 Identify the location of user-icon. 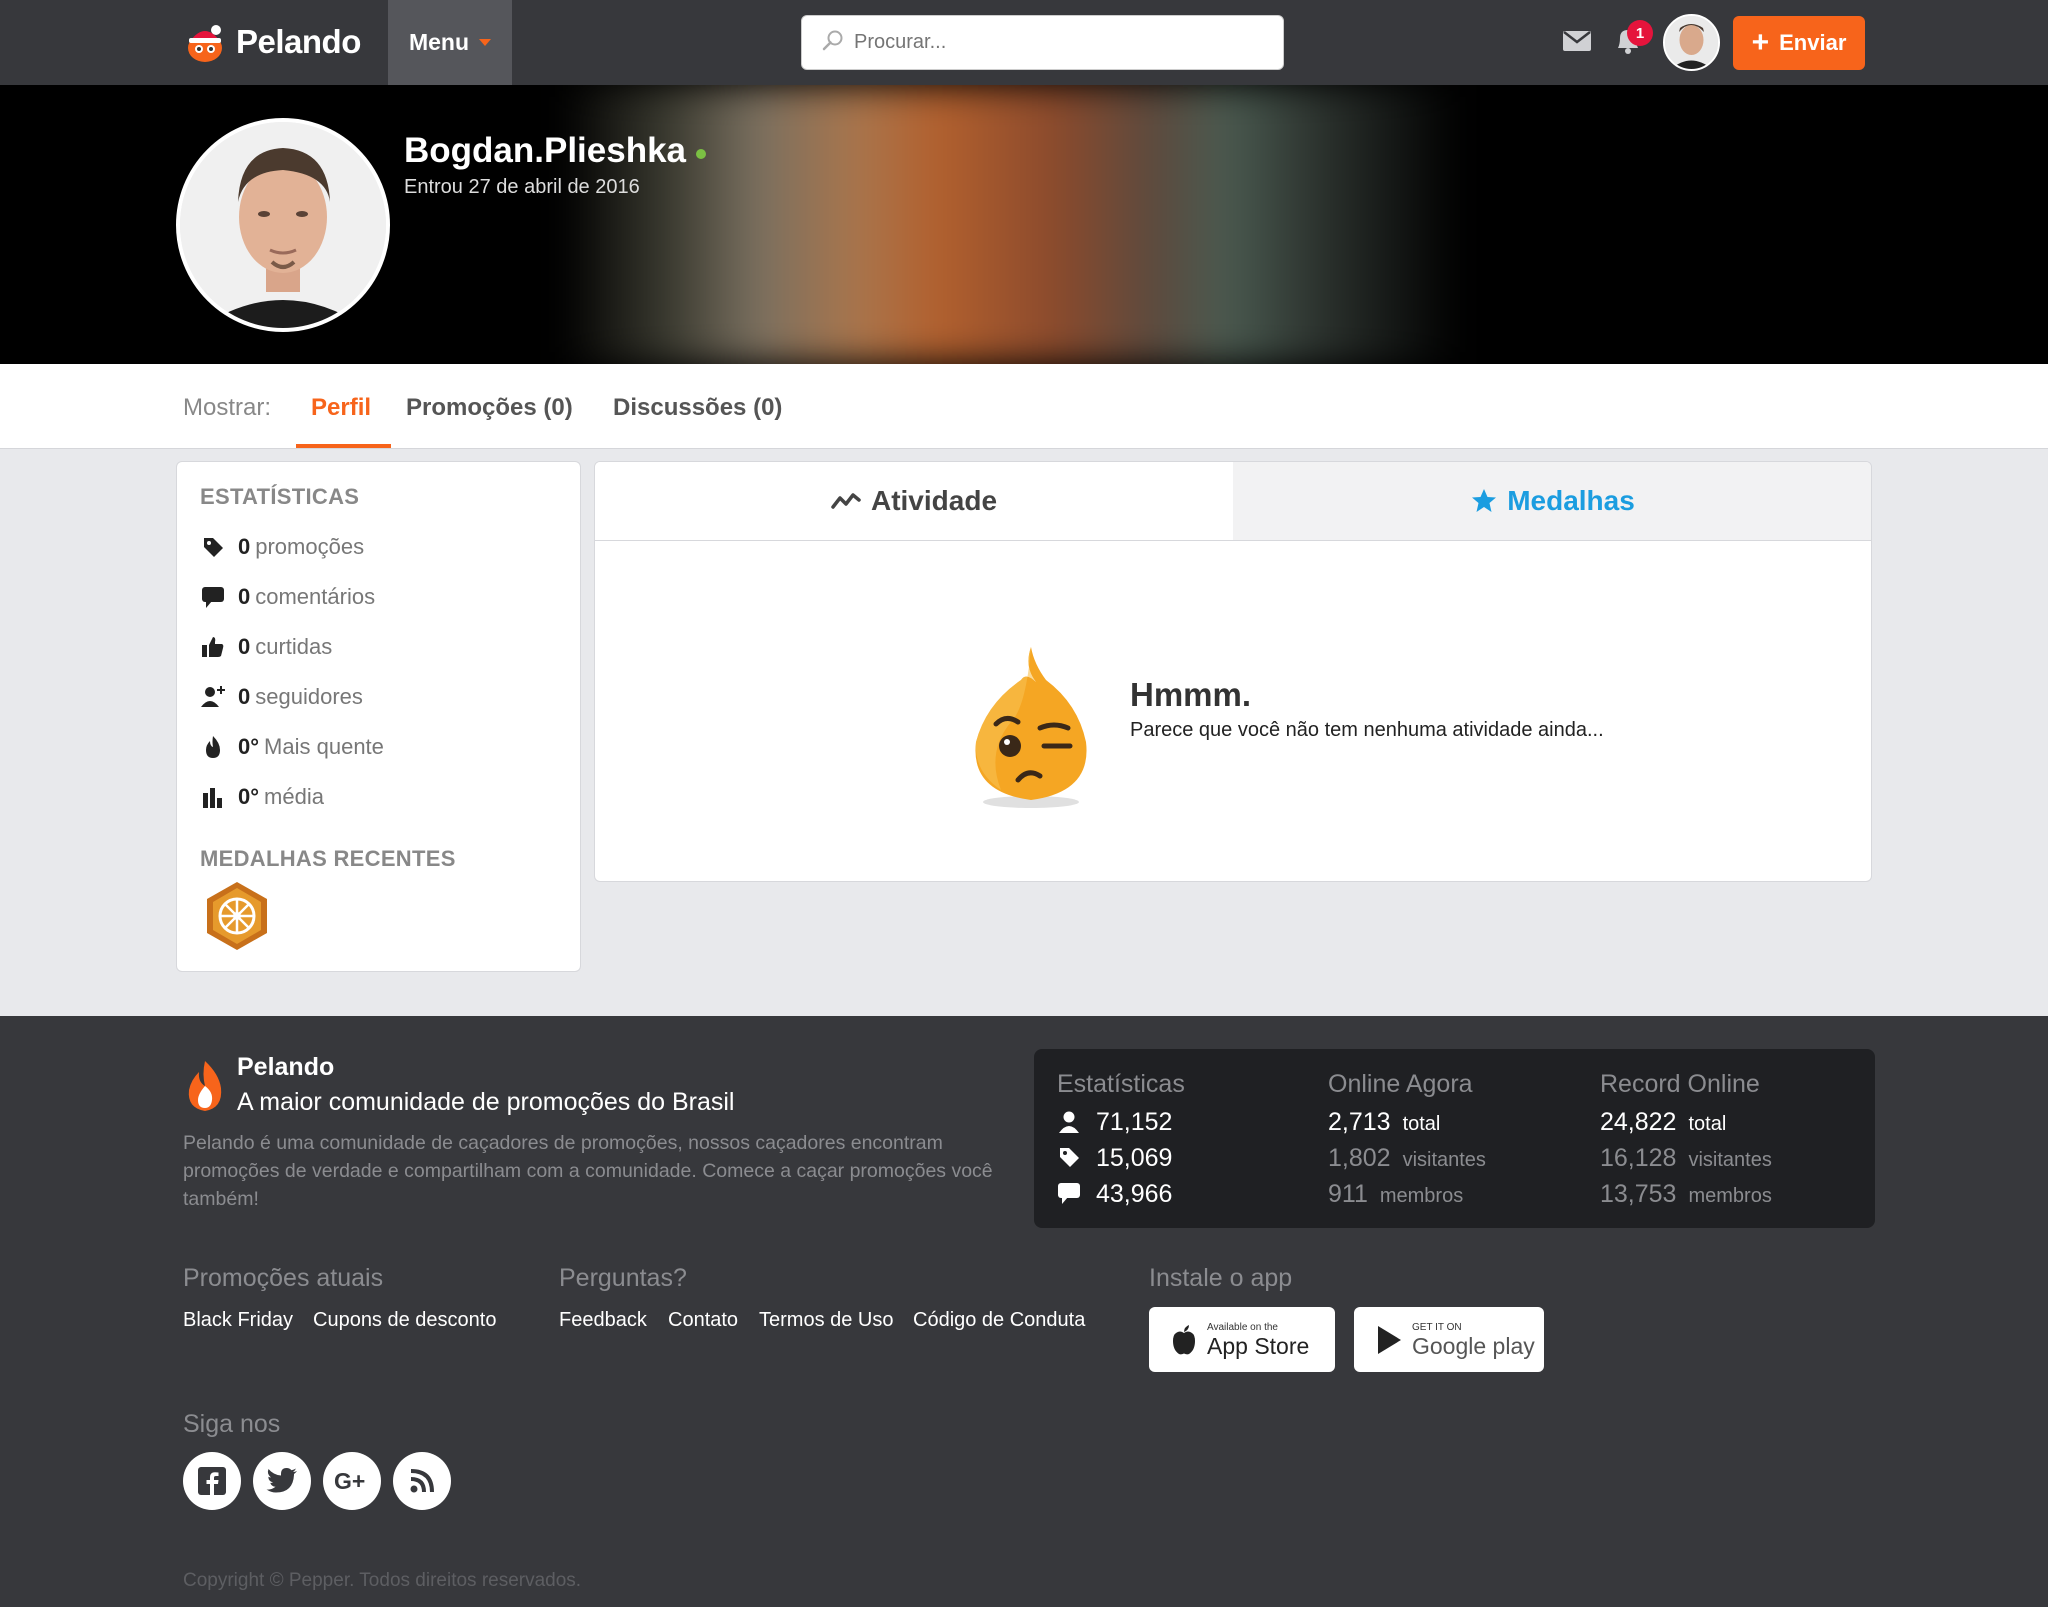
(1069, 1122).